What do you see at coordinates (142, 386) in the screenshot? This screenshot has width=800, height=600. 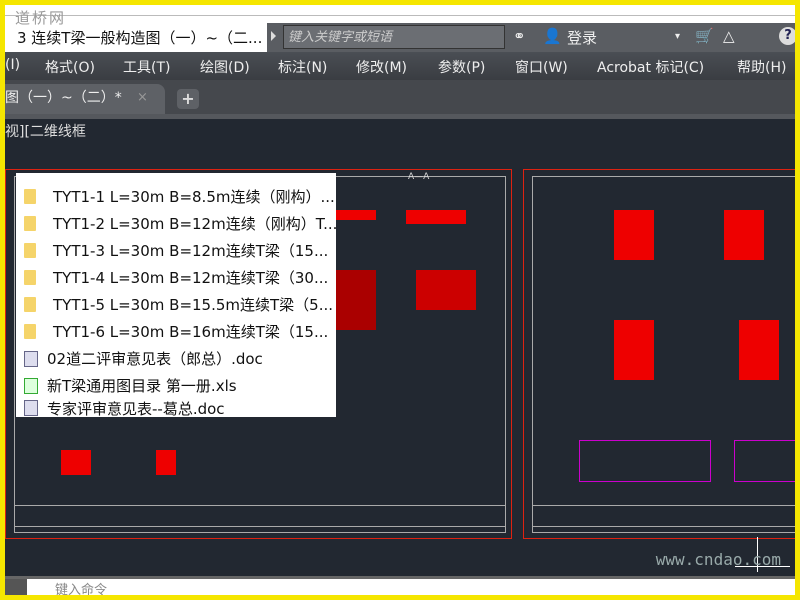 I see `item-label: 新T梁通用图目录 第一册.xls` at bounding box center [142, 386].